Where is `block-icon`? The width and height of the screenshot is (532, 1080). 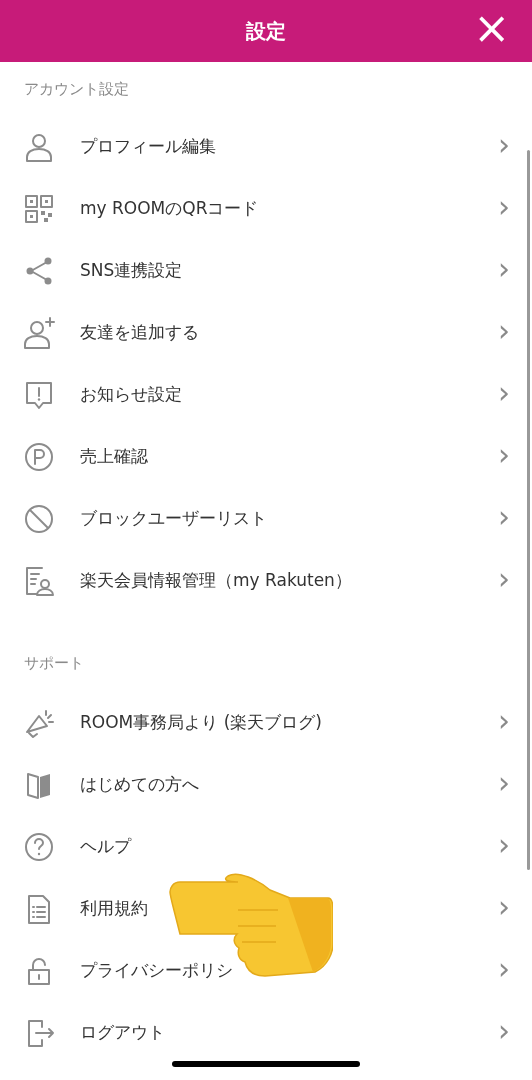 block-icon is located at coordinates (39, 519).